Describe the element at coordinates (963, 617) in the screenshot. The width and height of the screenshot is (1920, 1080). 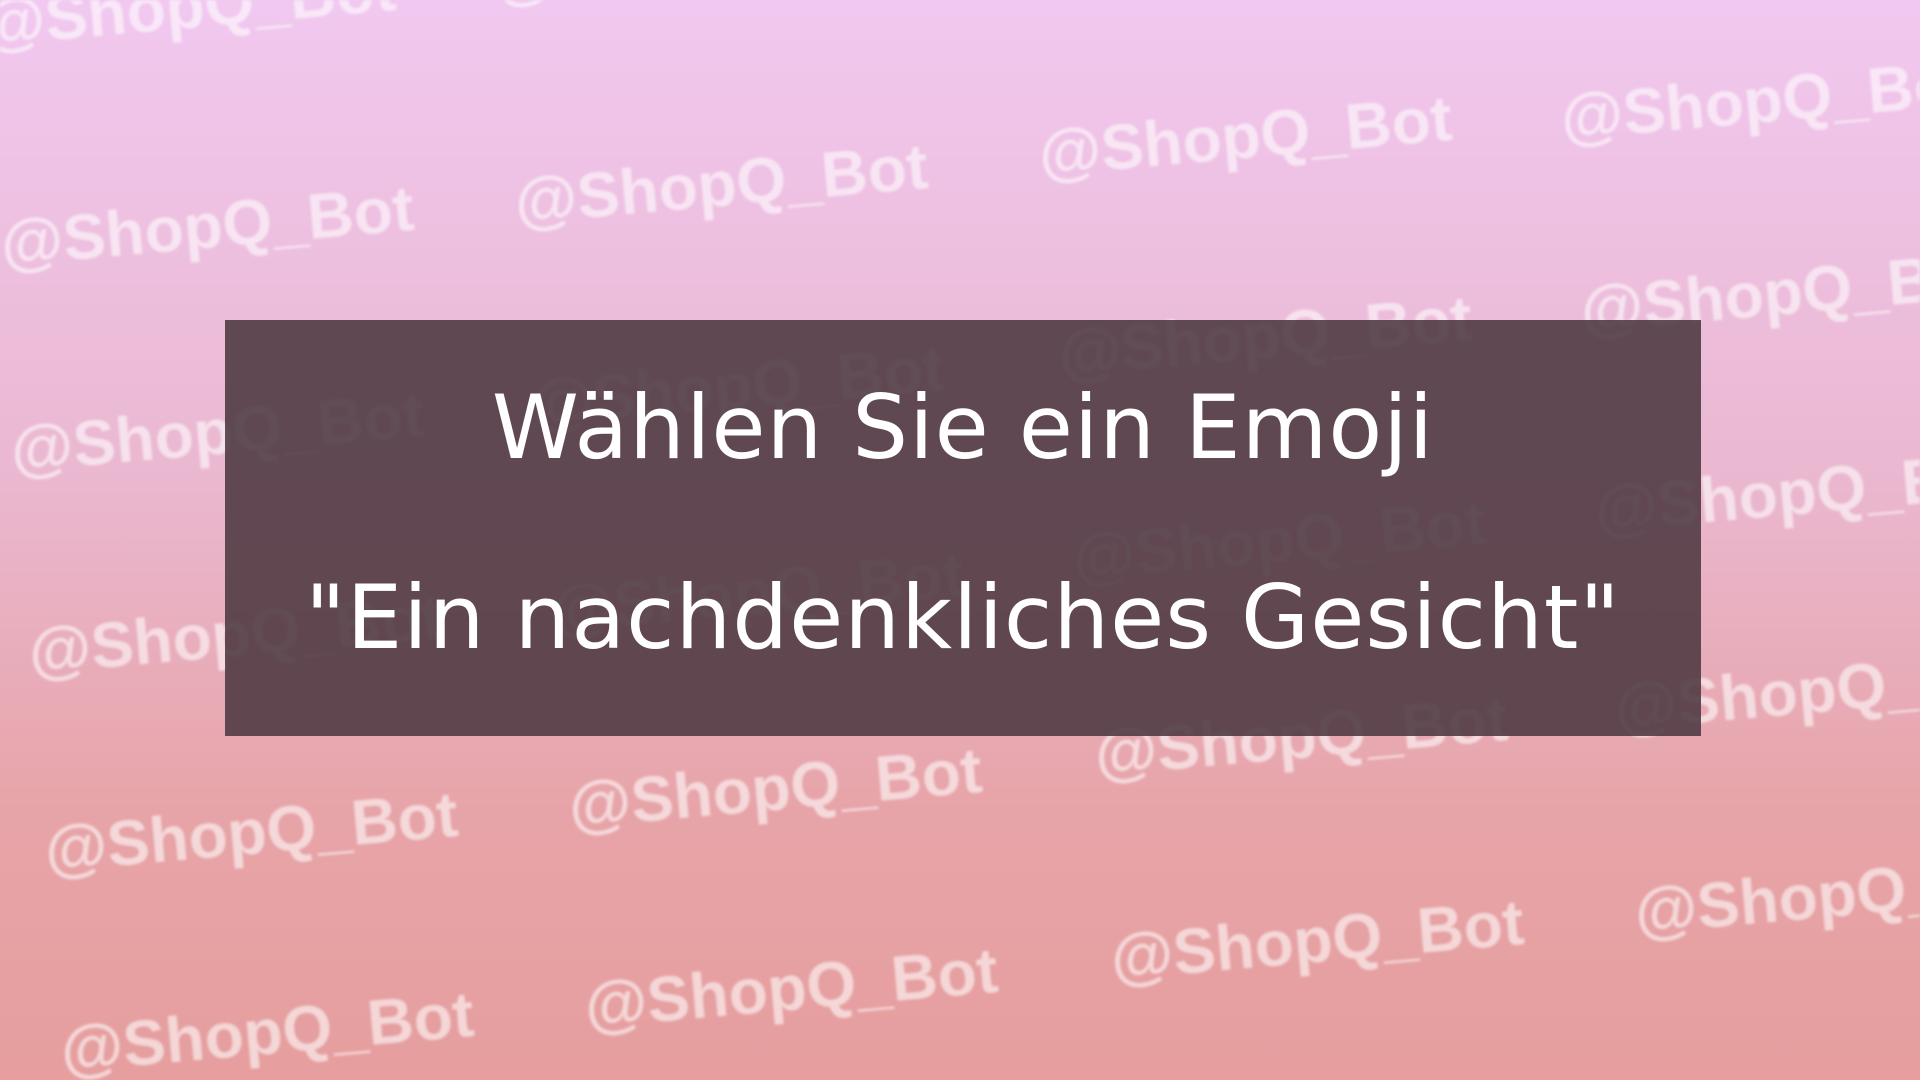
I see `emoji-description: "Ein nachdenkliches Gesicht"` at that location.